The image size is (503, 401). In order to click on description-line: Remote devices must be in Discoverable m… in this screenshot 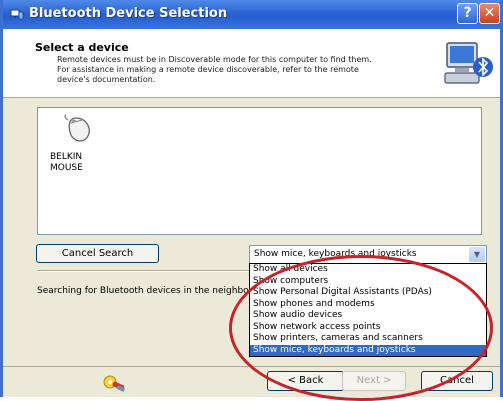, I will do `click(242, 60)`.